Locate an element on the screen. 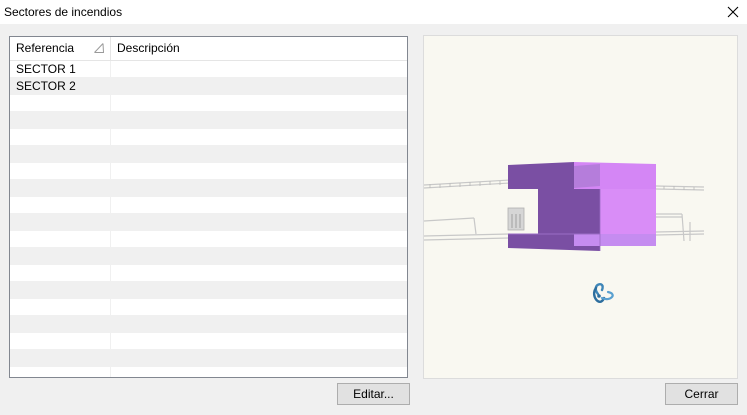  rotate-orbit-icon is located at coordinates (603, 293).